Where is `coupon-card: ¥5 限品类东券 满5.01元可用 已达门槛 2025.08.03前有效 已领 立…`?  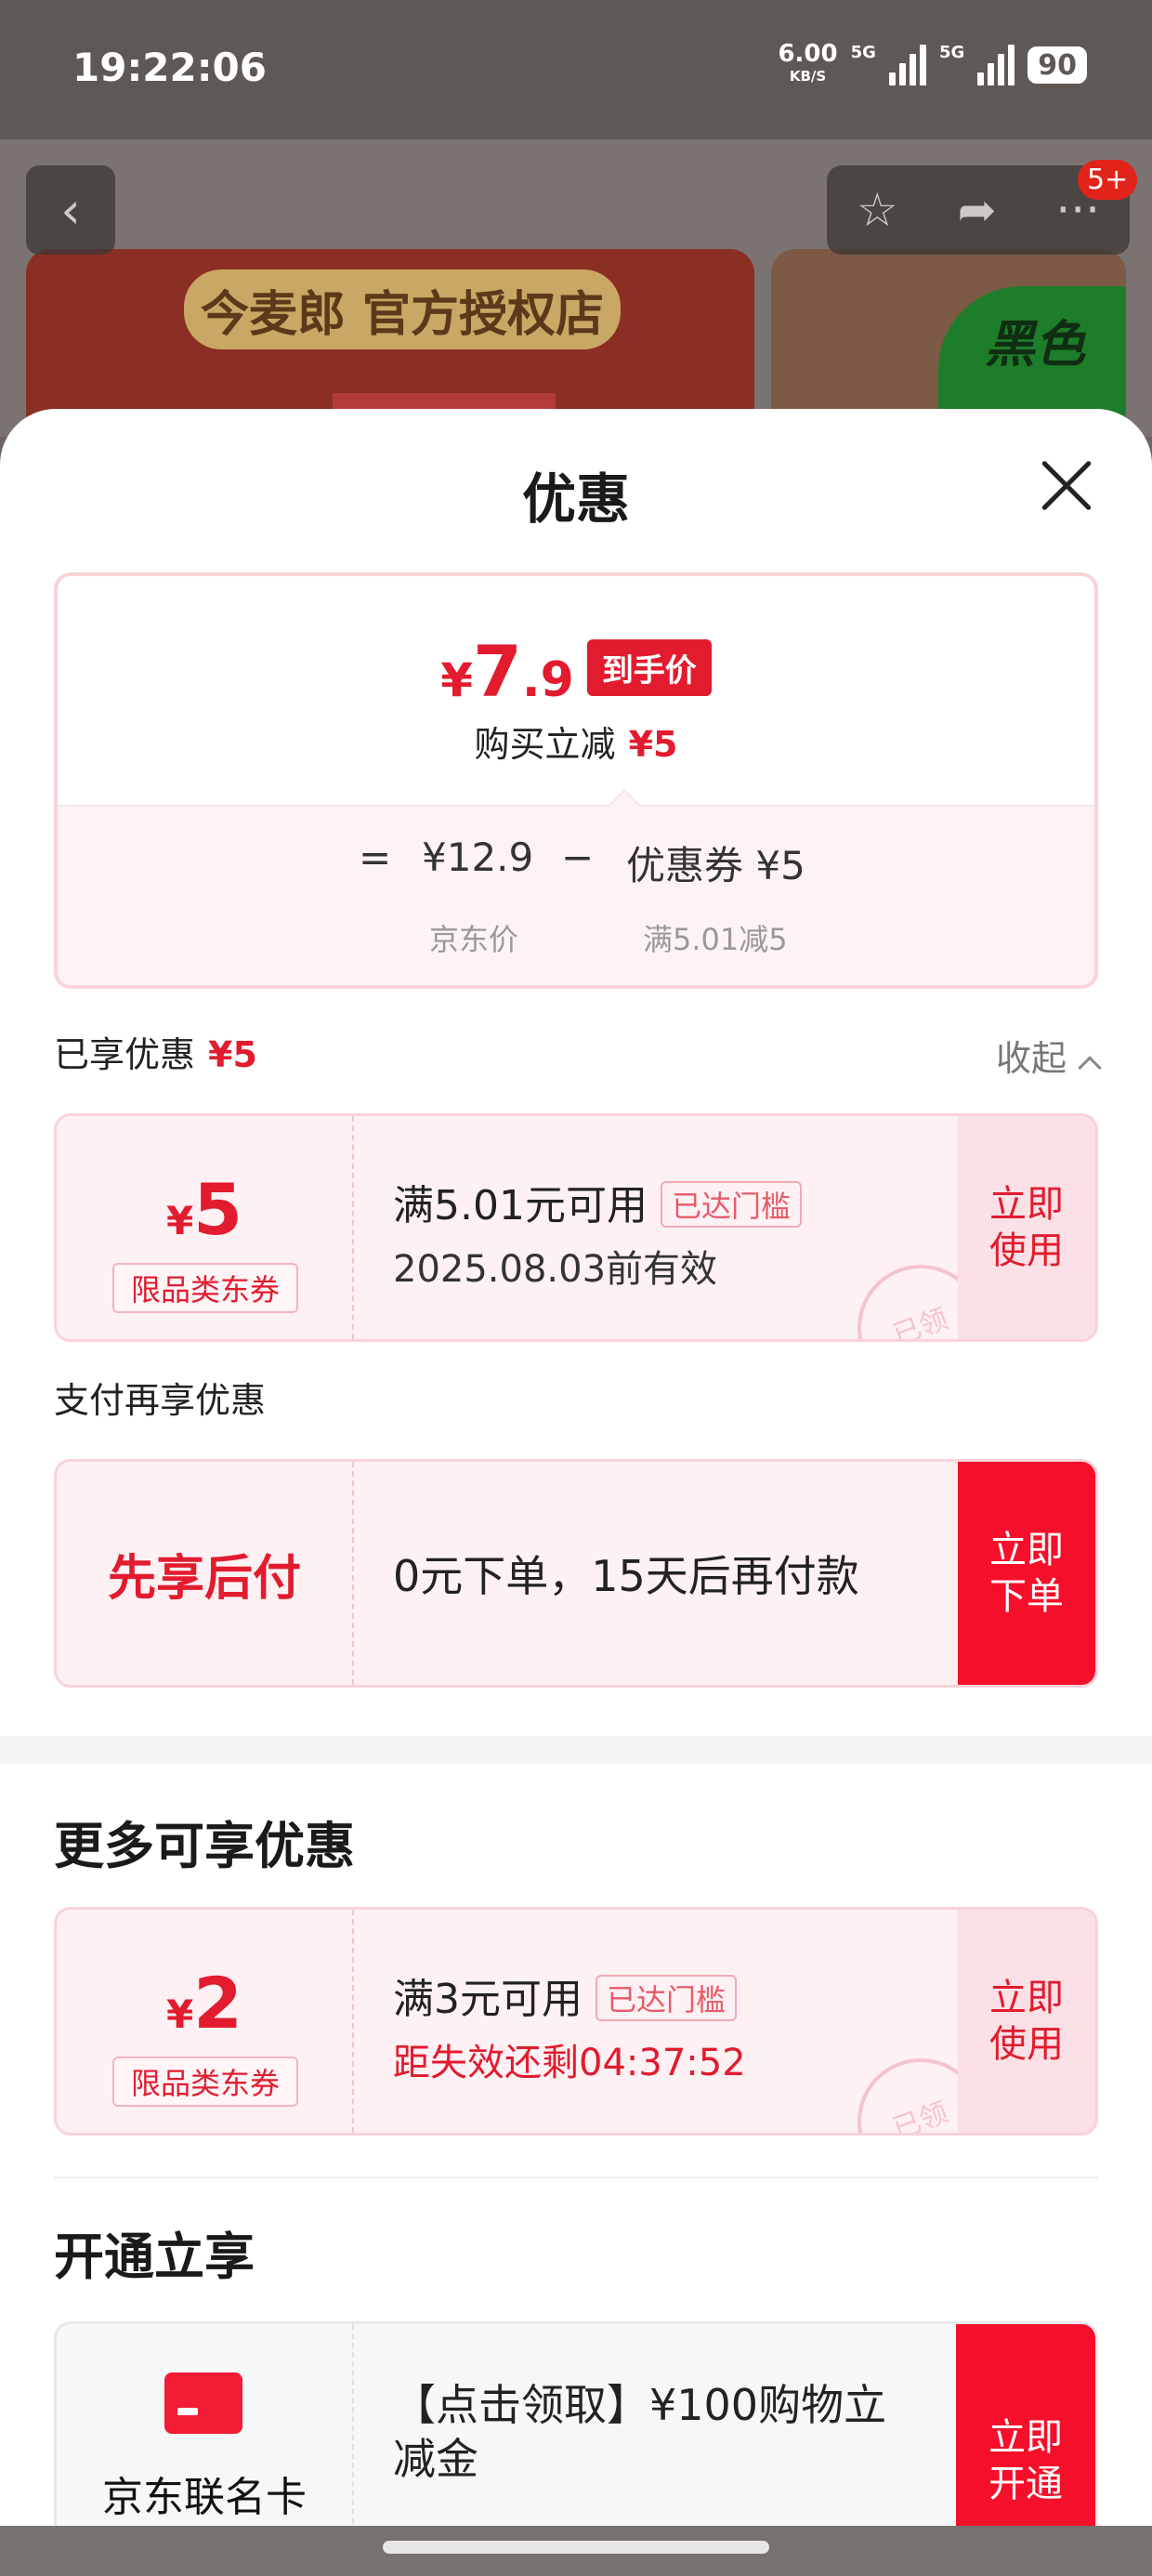 coupon-card: ¥5 限品类东券 满5.01元可用 已达门槛 2025.08.03前有效 已领 立… is located at coordinates (576, 1227).